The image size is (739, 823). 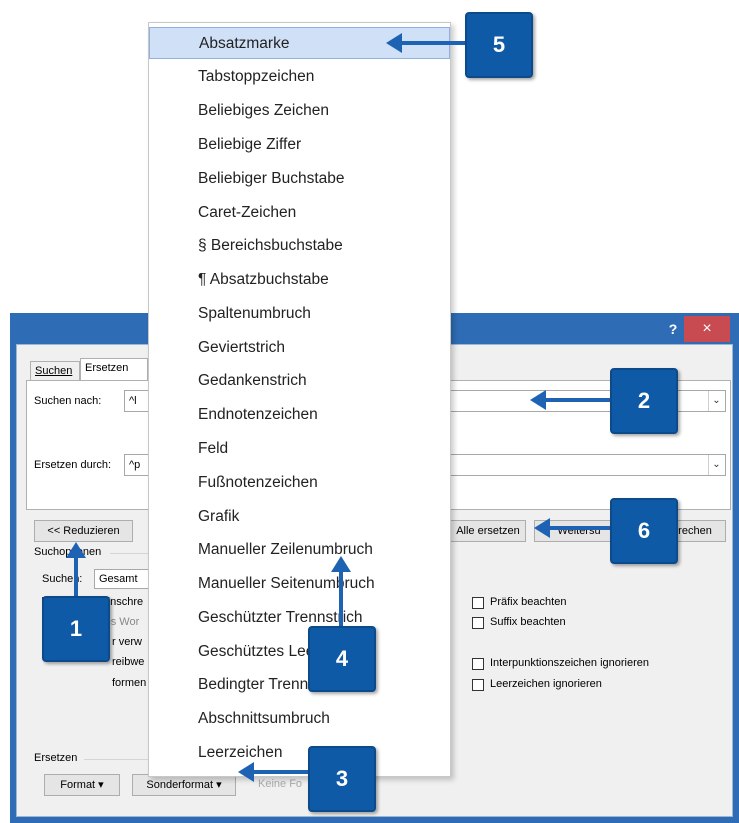 What do you see at coordinates (129, 683) in the screenshot?
I see `checkbox-label: formen` at bounding box center [129, 683].